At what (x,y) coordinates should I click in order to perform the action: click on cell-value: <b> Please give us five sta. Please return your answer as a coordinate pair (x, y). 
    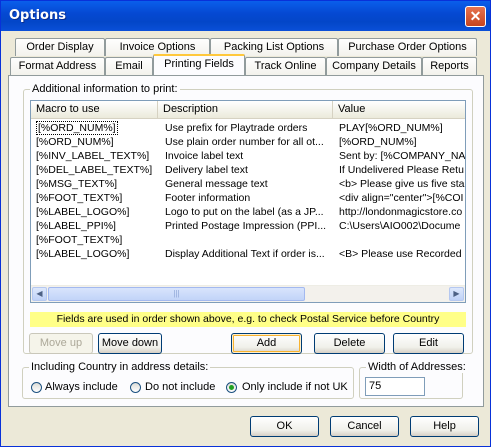
    Looking at the image, I should click on (402, 184).